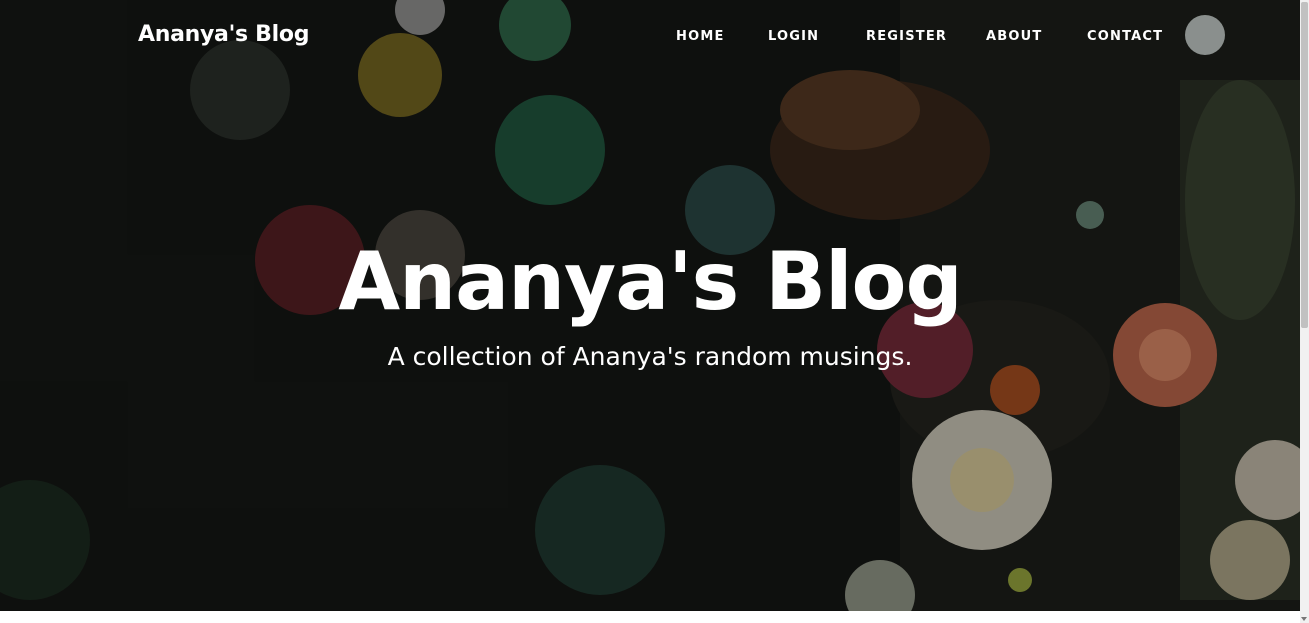 This screenshot has height=623, width=1309. Describe the element at coordinates (223, 34) in the screenshot. I see `brand-link: Ananya's Blog` at that location.